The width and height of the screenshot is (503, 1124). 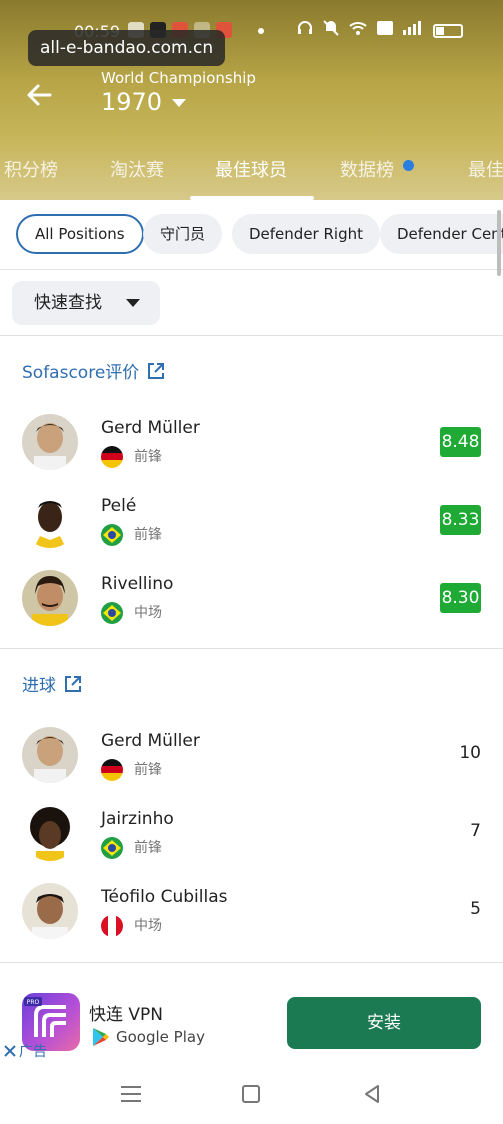 What do you see at coordinates (39, 95) in the screenshot?
I see `back-arrow-icon` at bounding box center [39, 95].